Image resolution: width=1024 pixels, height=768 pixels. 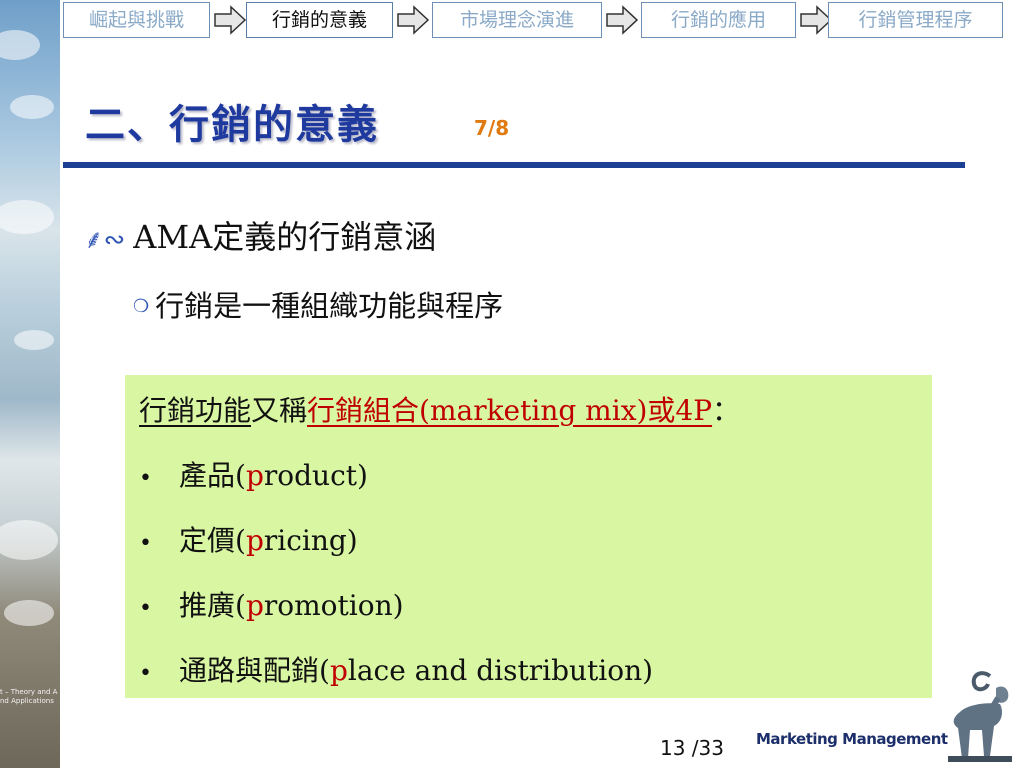 What do you see at coordinates (310, 540) in the screenshot?
I see `mix-item-rest: ricing)` at bounding box center [310, 540].